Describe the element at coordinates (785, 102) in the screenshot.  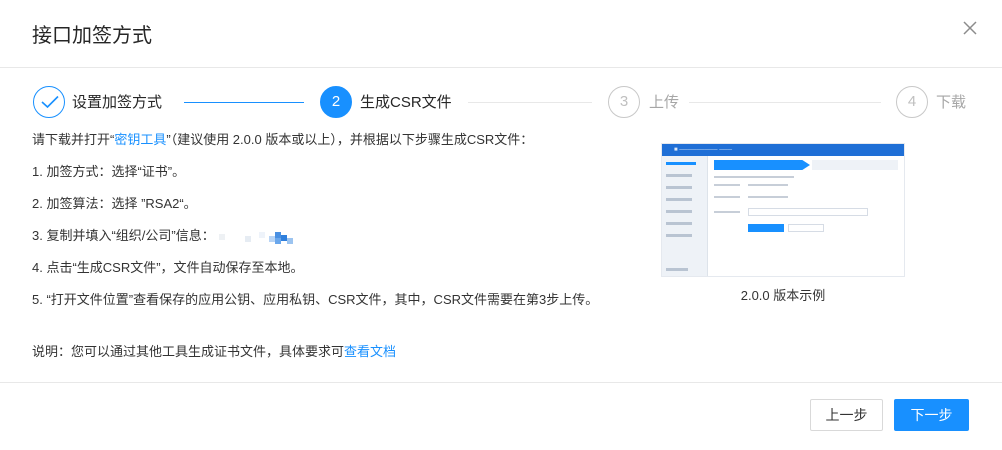
I see `step-3-connector` at that location.